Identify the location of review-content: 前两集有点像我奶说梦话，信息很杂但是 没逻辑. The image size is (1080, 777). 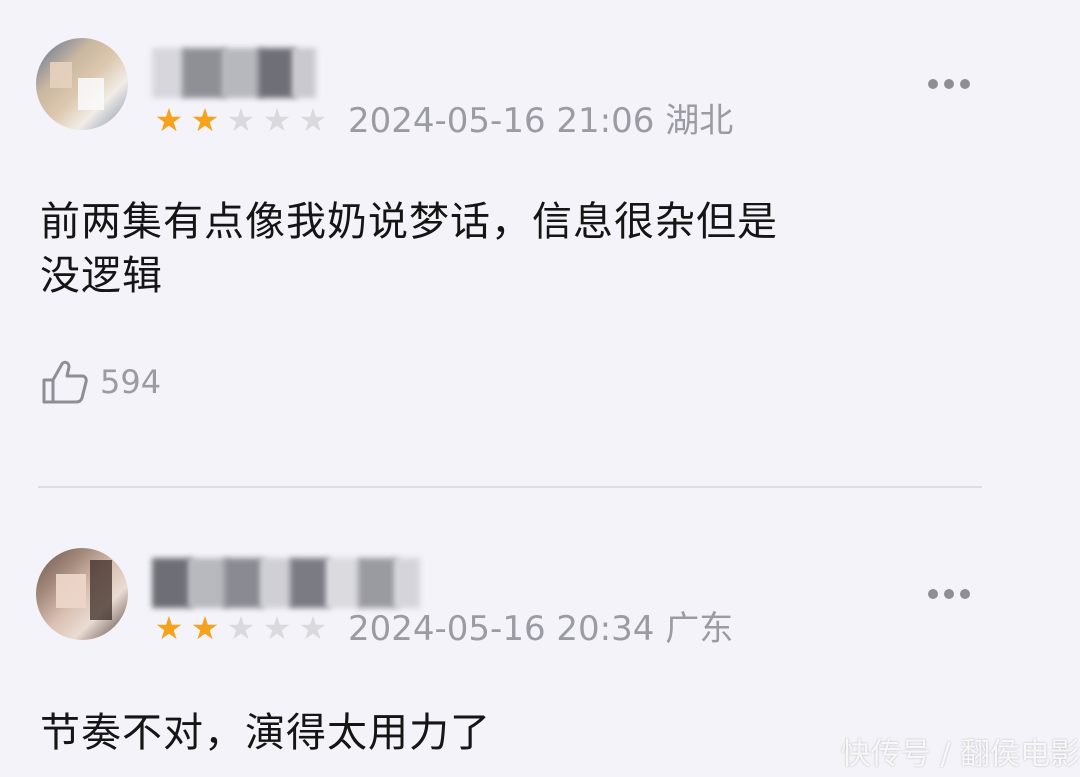
(520, 249).